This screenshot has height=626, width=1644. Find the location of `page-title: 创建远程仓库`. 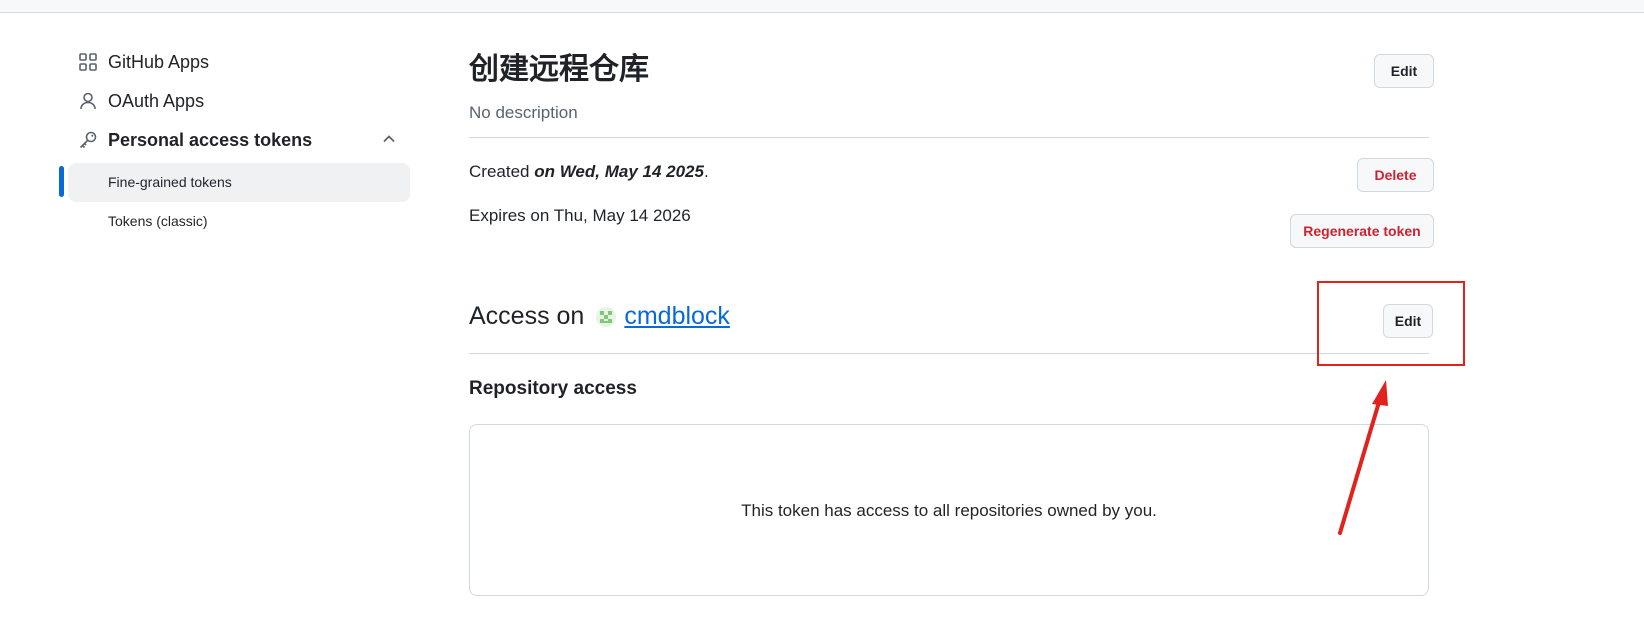

page-title: 创建远程仓库 is located at coordinates (559, 69).